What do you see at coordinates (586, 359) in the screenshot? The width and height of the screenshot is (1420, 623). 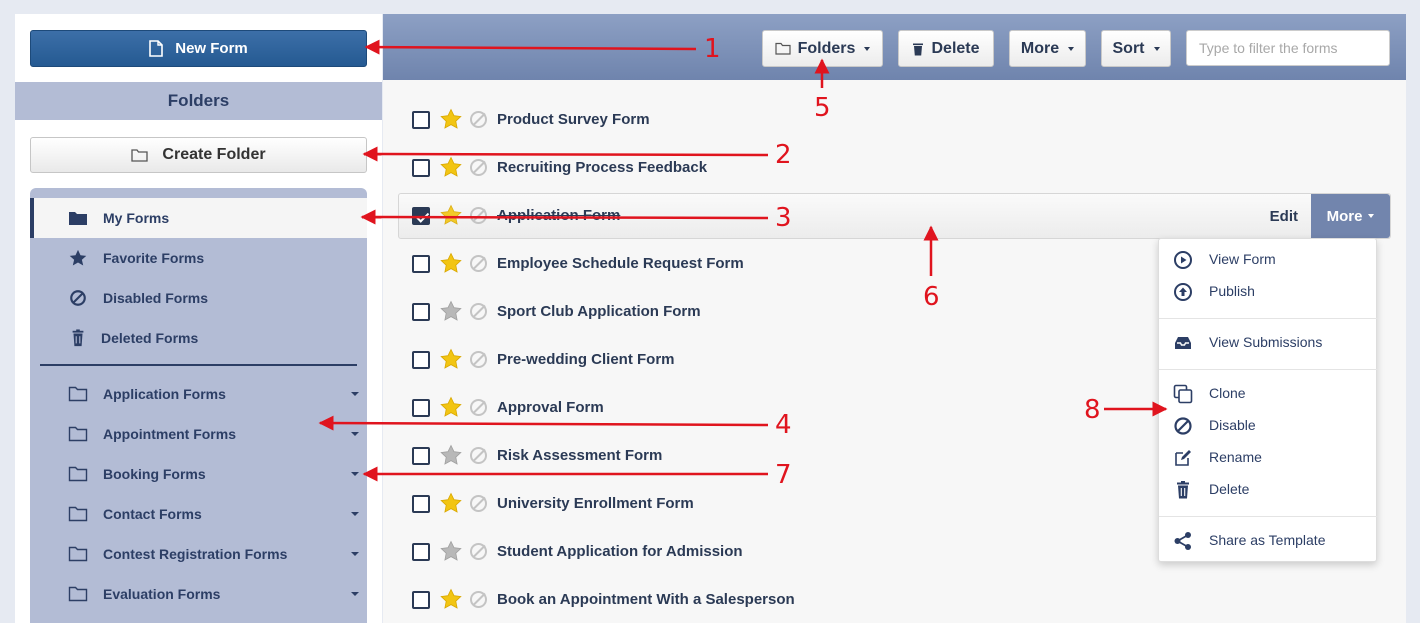 I see `form-name: Pre-wedding Client Form` at bounding box center [586, 359].